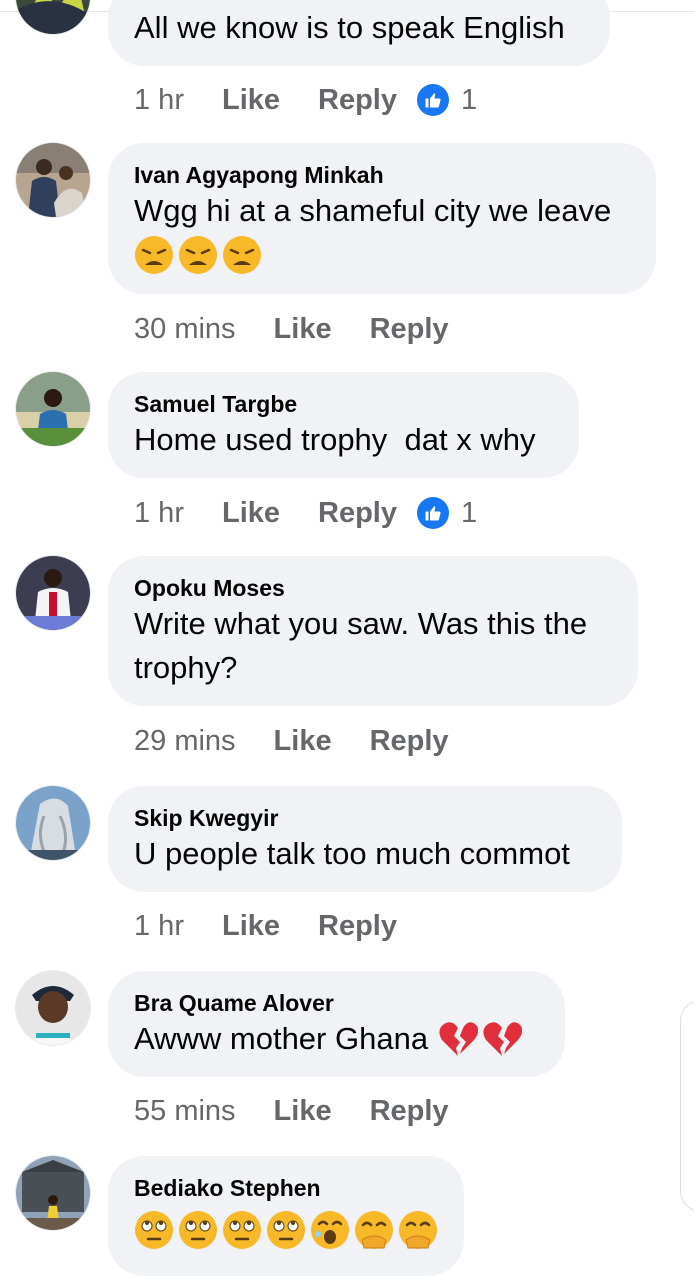  Describe the element at coordinates (343, 404) in the screenshot. I see `comment-author: Samuel Targbe` at that location.